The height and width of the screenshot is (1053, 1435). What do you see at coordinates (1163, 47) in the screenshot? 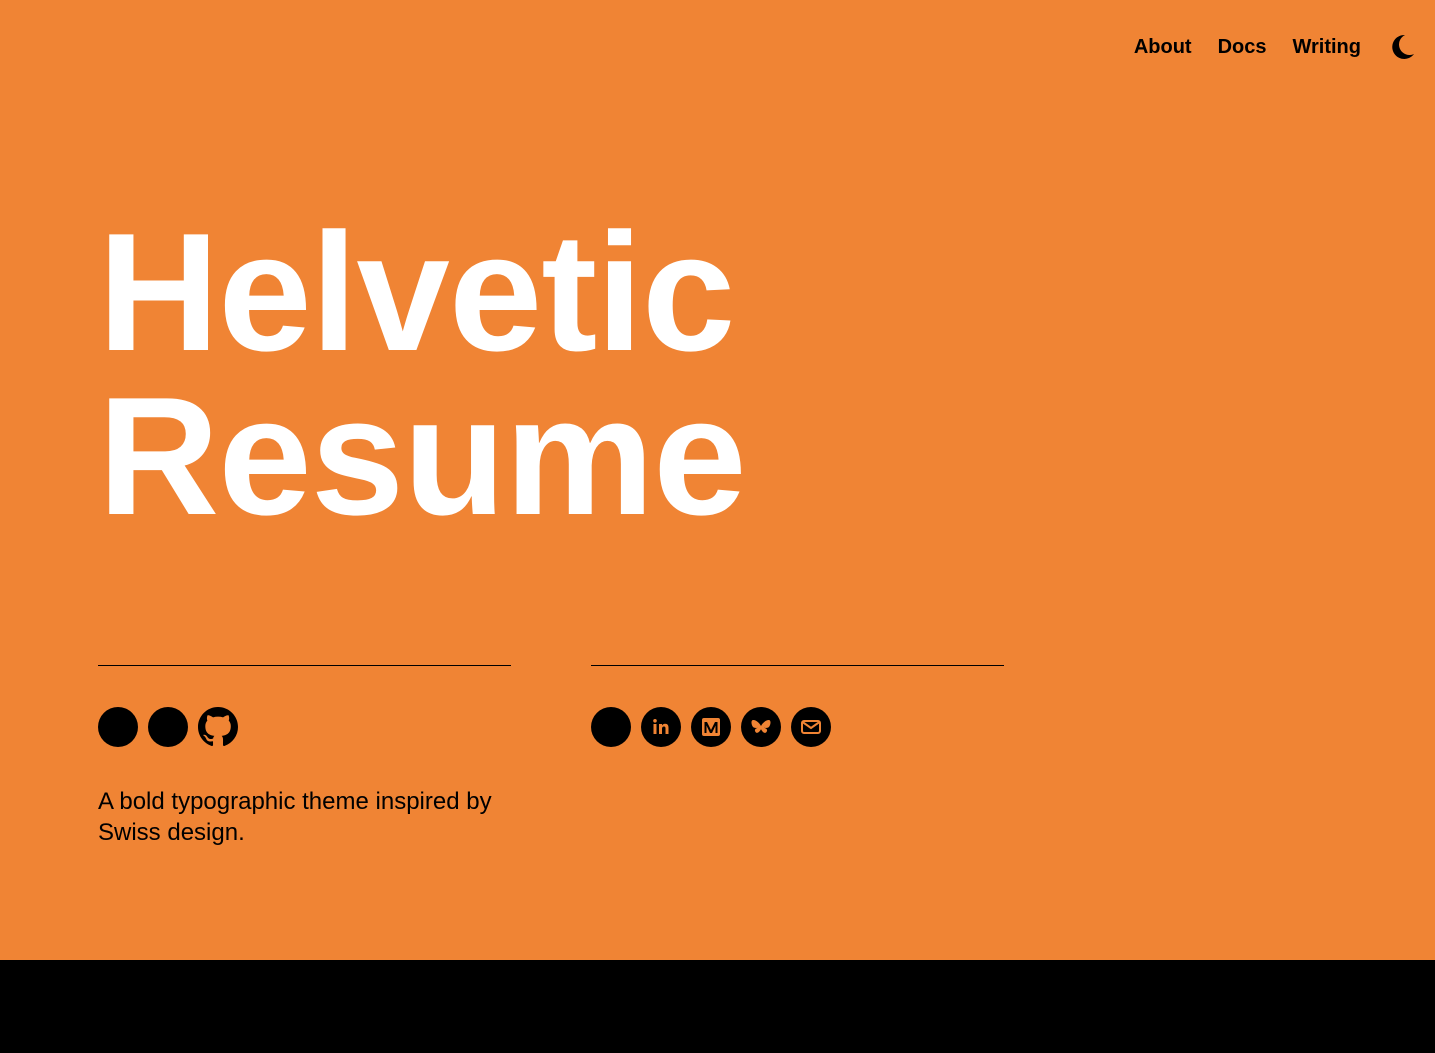
I see `nav-link-about: About` at bounding box center [1163, 47].